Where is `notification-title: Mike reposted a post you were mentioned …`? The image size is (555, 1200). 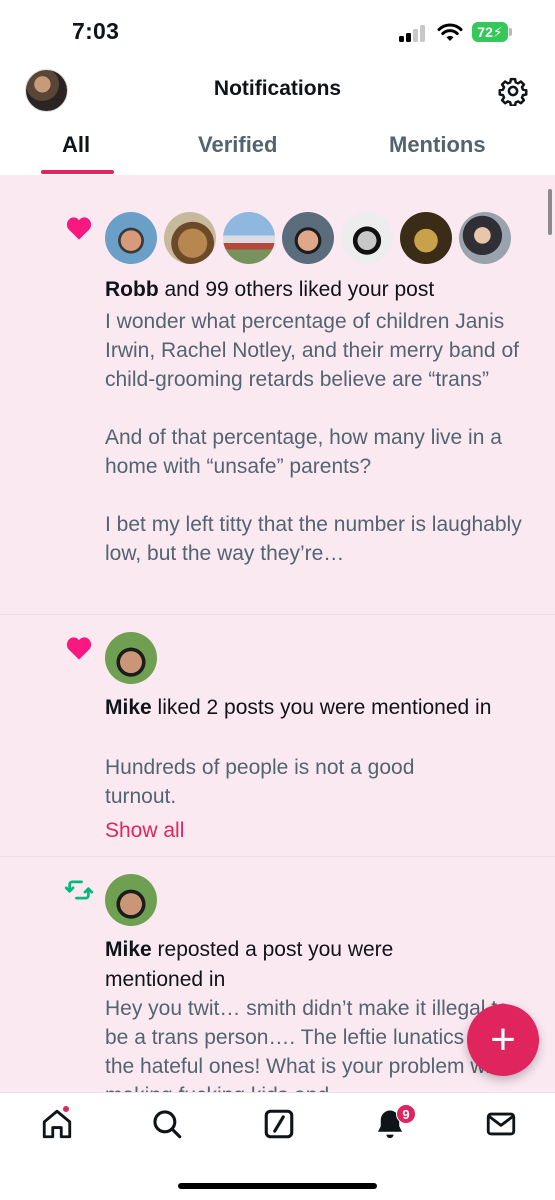
notification-title: Mike reposted a post you were mentioned … is located at coordinates (275, 965).